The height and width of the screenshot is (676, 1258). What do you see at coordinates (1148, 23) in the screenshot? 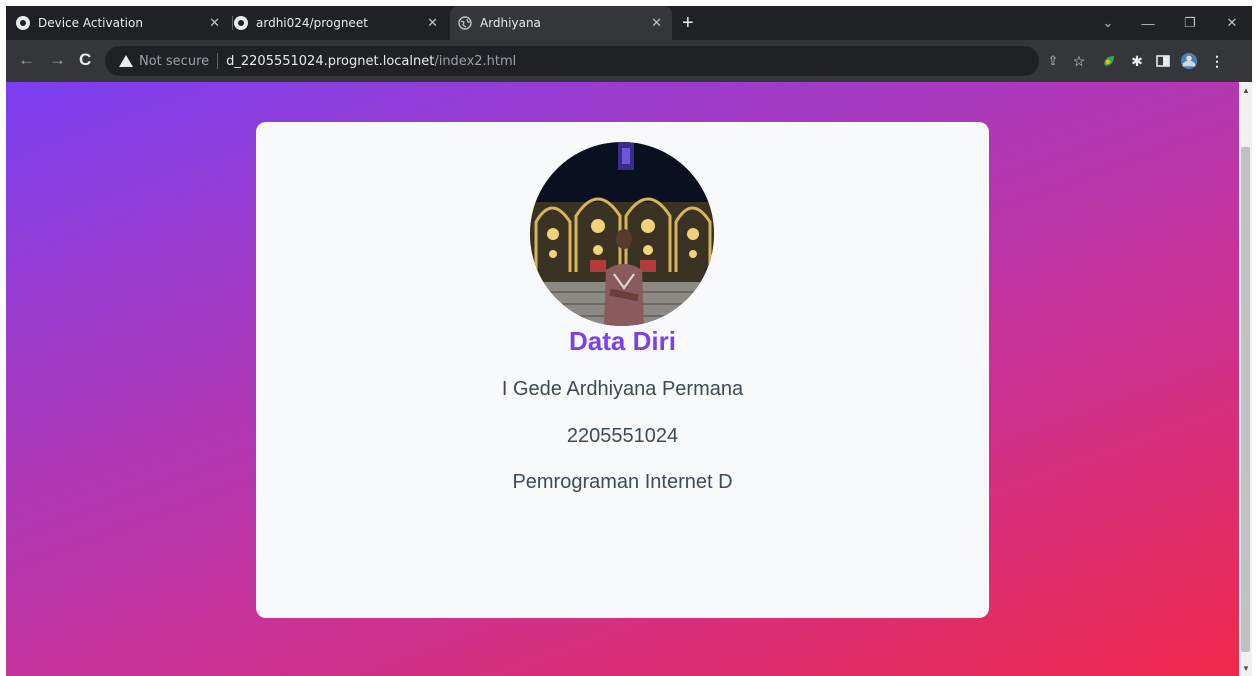
I see `minimize-icon: —` at bounding box center [1148, 23].